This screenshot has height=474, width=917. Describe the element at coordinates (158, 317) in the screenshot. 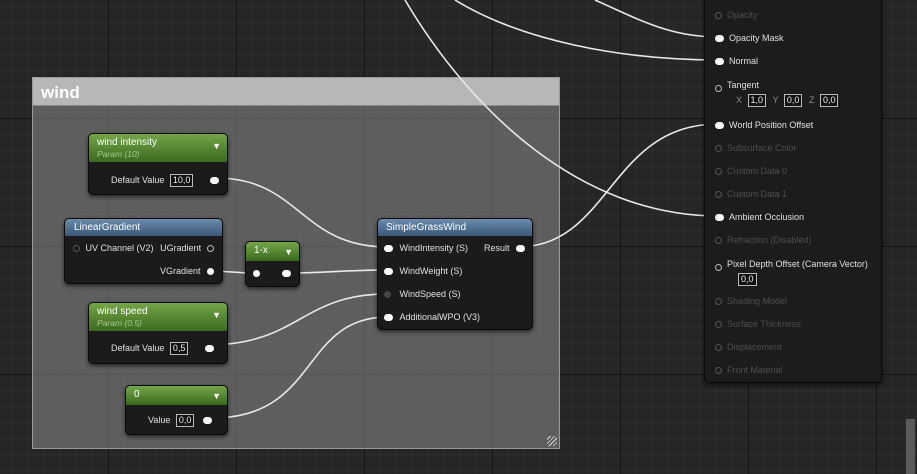

I see `node-header: wind speed Param (0.5) ▼` at that location.